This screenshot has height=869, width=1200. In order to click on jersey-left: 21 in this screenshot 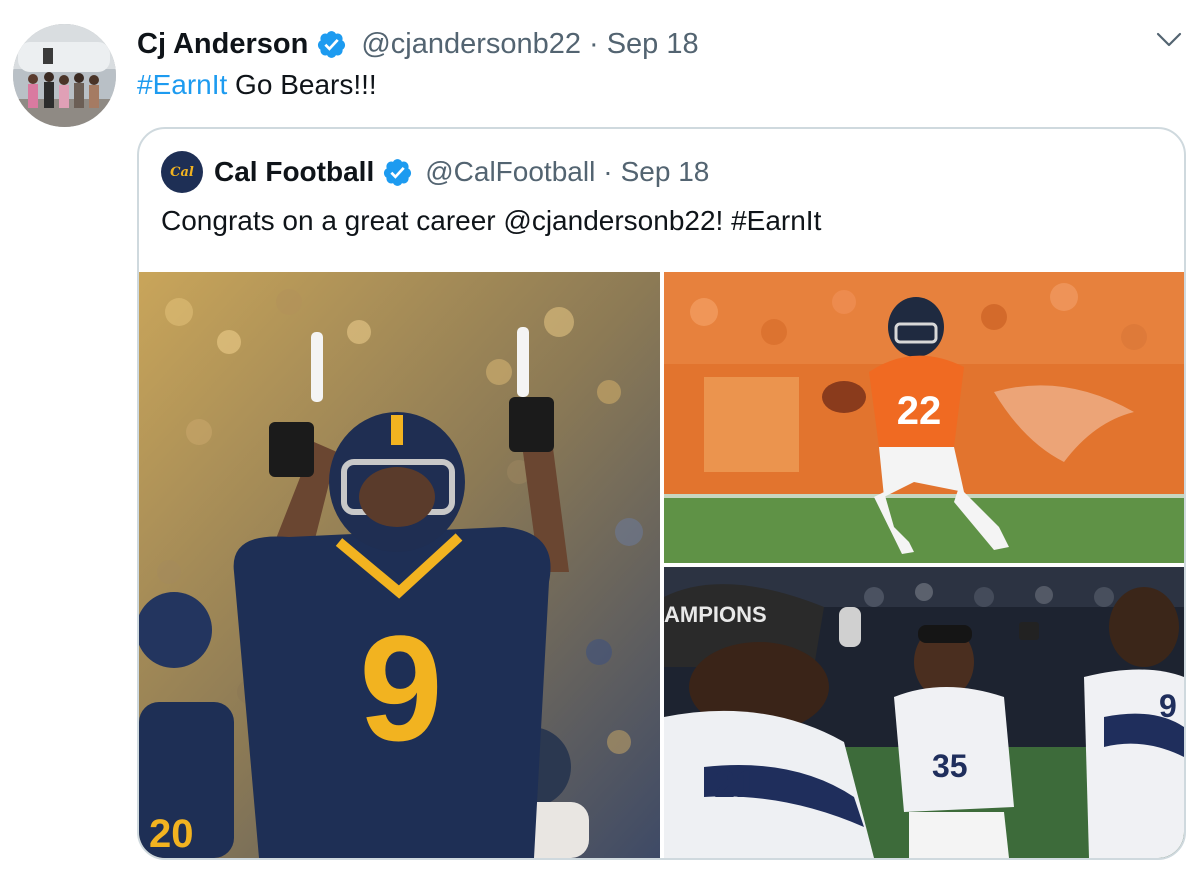, I will do `click(735, 785)`.